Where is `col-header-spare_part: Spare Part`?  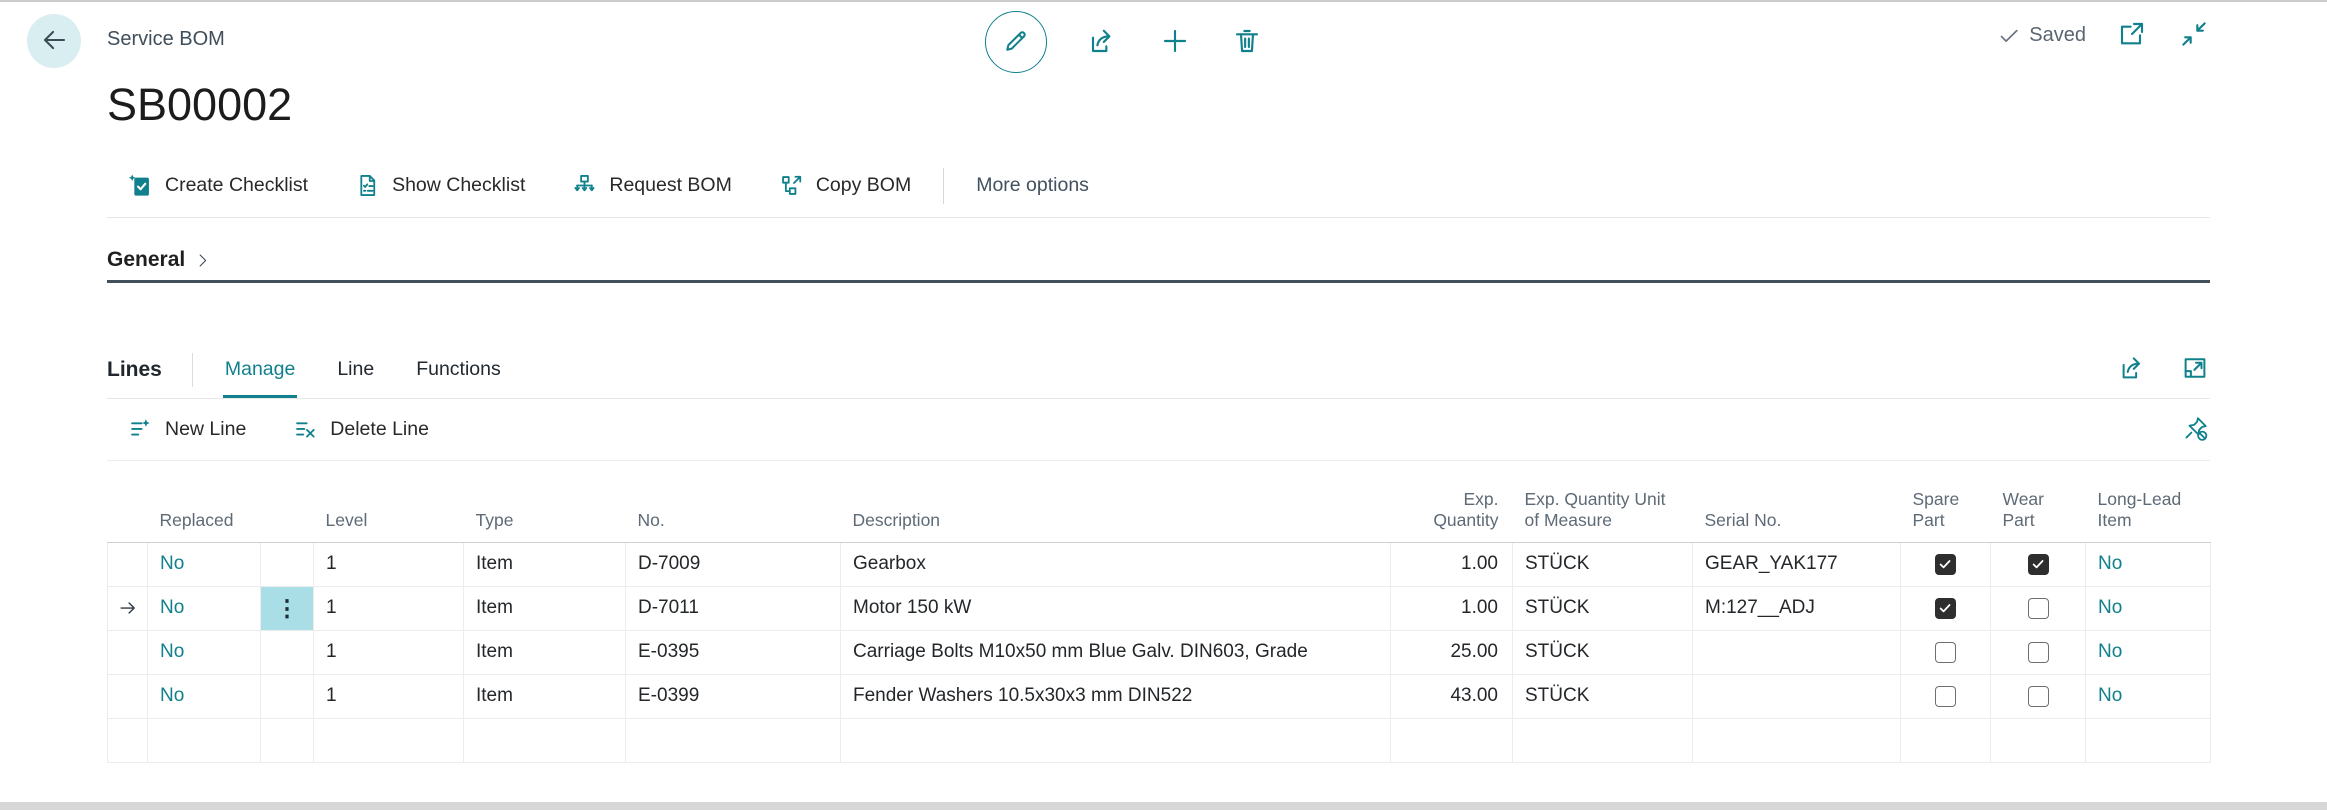
col-header-spare_part: Spare Part is located at coordinates (1945, 508).